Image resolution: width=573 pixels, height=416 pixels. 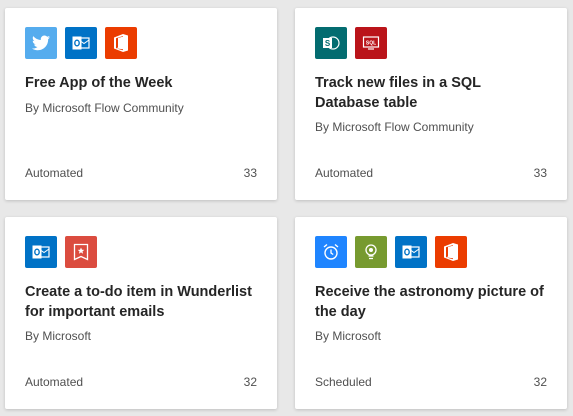 I want to click on card-footer: Automated 32, so click(x=141, y=382).